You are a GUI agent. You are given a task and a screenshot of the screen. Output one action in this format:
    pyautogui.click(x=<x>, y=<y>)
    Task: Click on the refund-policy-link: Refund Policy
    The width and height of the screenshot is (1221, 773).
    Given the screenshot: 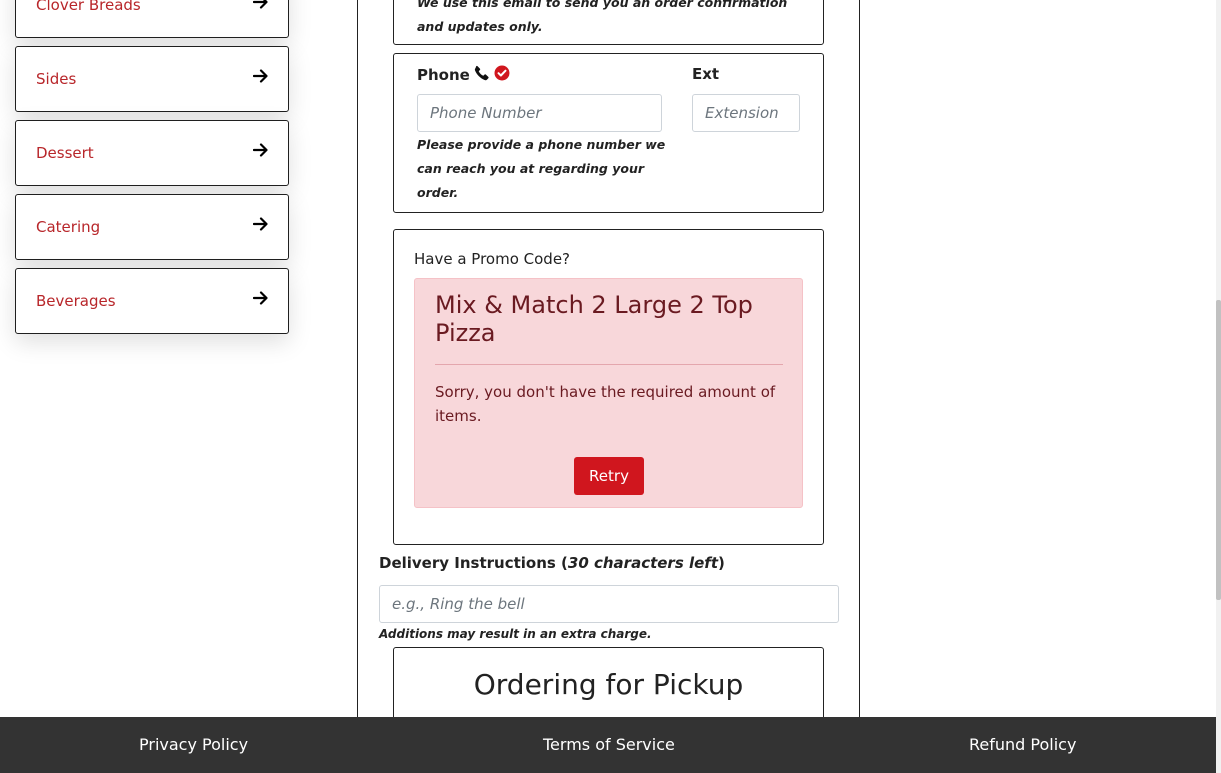 What is the action you would take?
    pyautogui.click(x=1022, y=744)
    